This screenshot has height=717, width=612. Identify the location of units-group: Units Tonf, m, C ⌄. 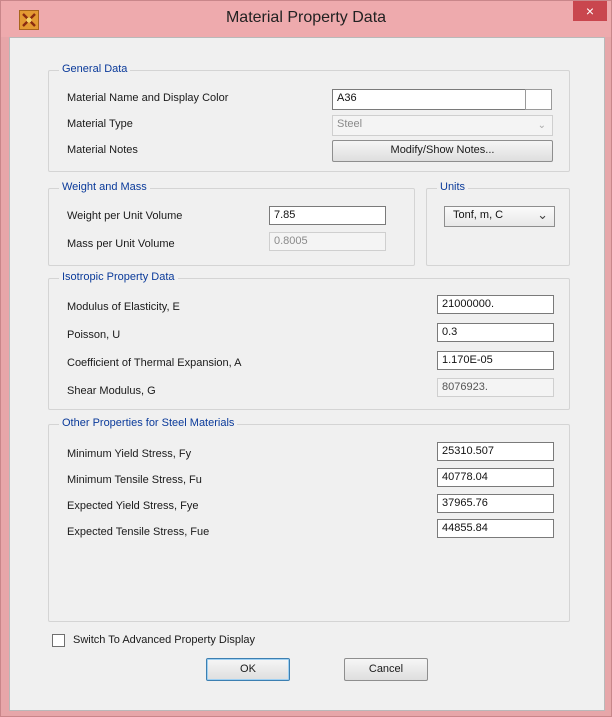
(498, 223).